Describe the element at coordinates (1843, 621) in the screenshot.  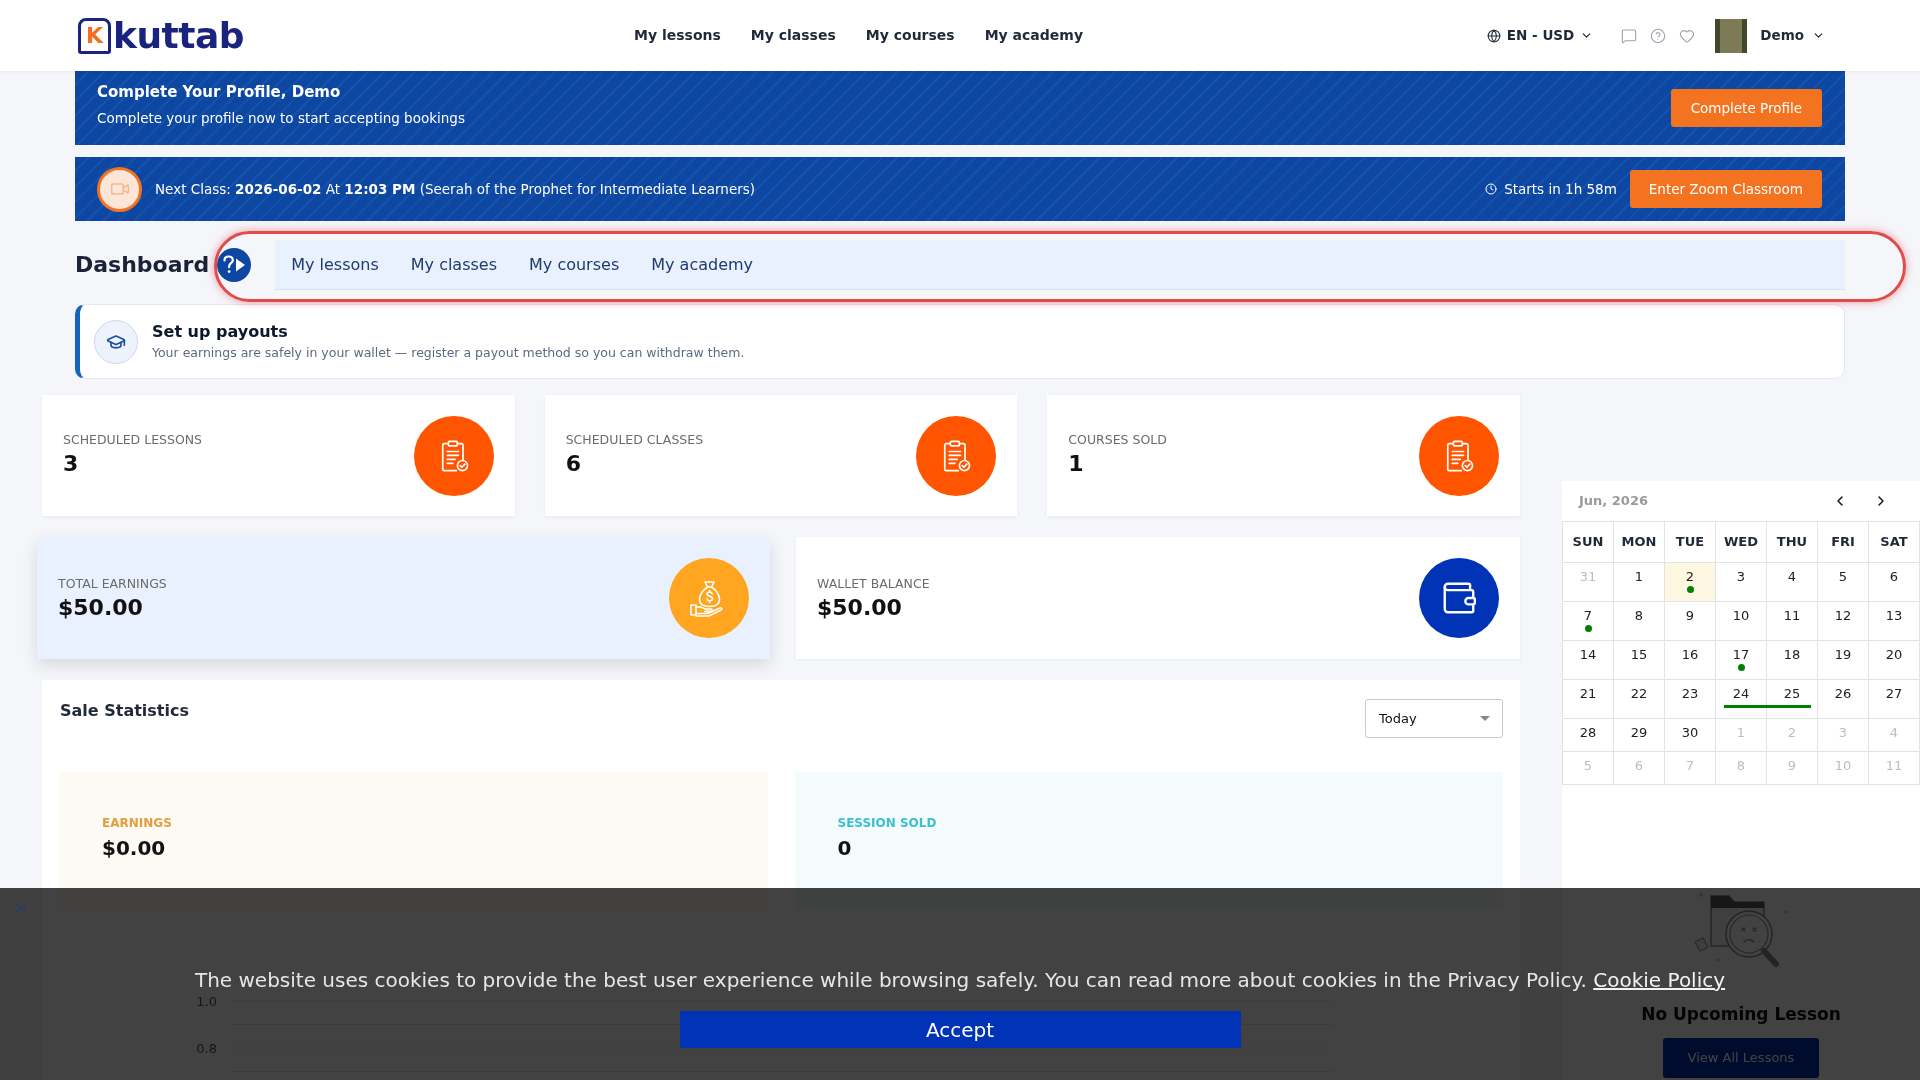
I see `calendar-day: 12` at that location.